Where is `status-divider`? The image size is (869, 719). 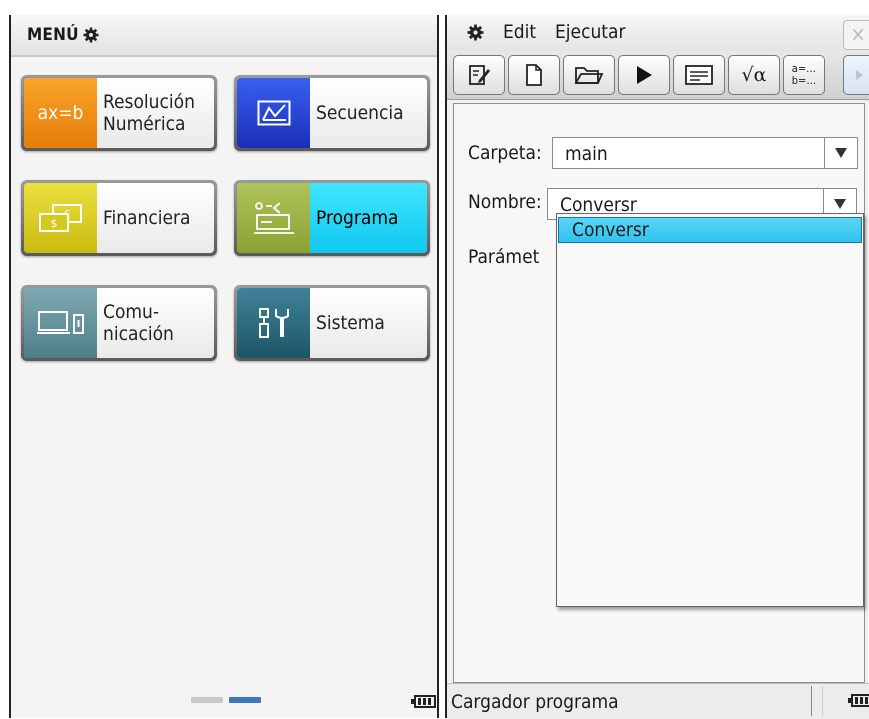
status-divider is located at coordinates (817, 701).